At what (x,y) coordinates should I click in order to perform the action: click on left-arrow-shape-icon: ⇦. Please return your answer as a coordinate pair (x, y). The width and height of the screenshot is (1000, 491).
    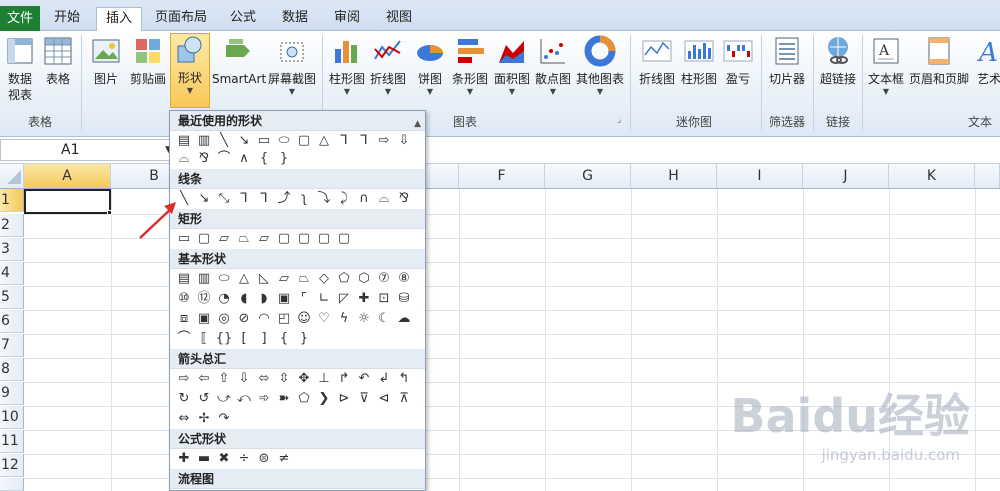
    Looking at the image, I should click on (204, 379).